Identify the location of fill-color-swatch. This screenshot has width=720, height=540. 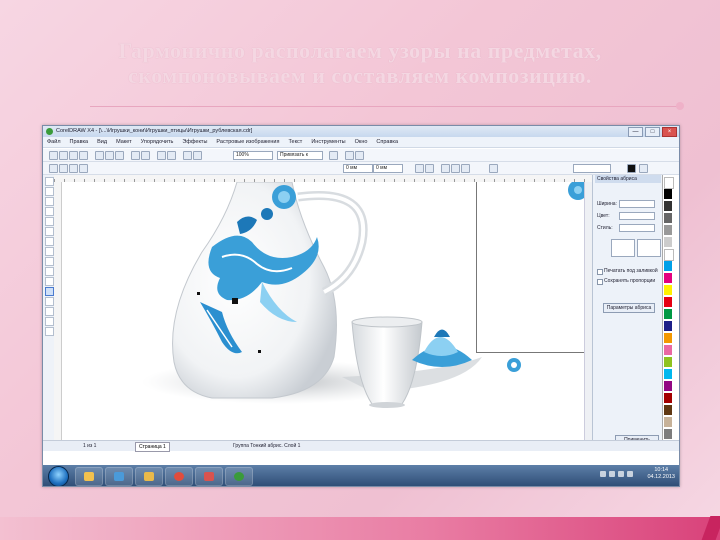
(631, 168).